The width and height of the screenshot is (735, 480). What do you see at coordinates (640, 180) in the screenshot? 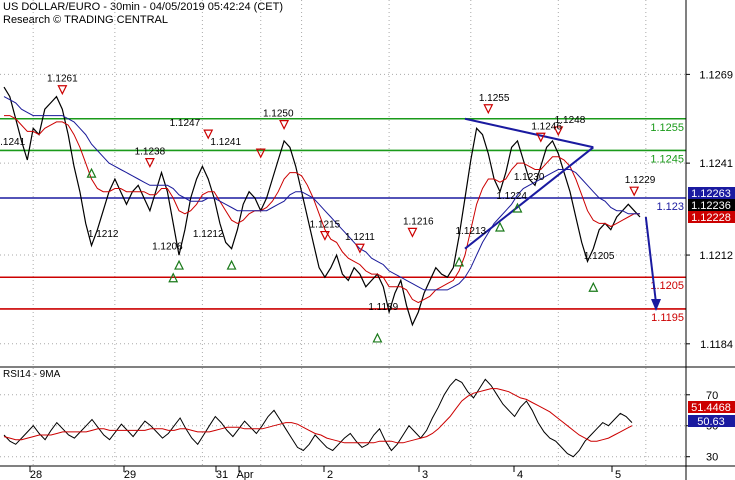
I see `pivot-value-label: 1.1229` at bounding box center [640, 180].